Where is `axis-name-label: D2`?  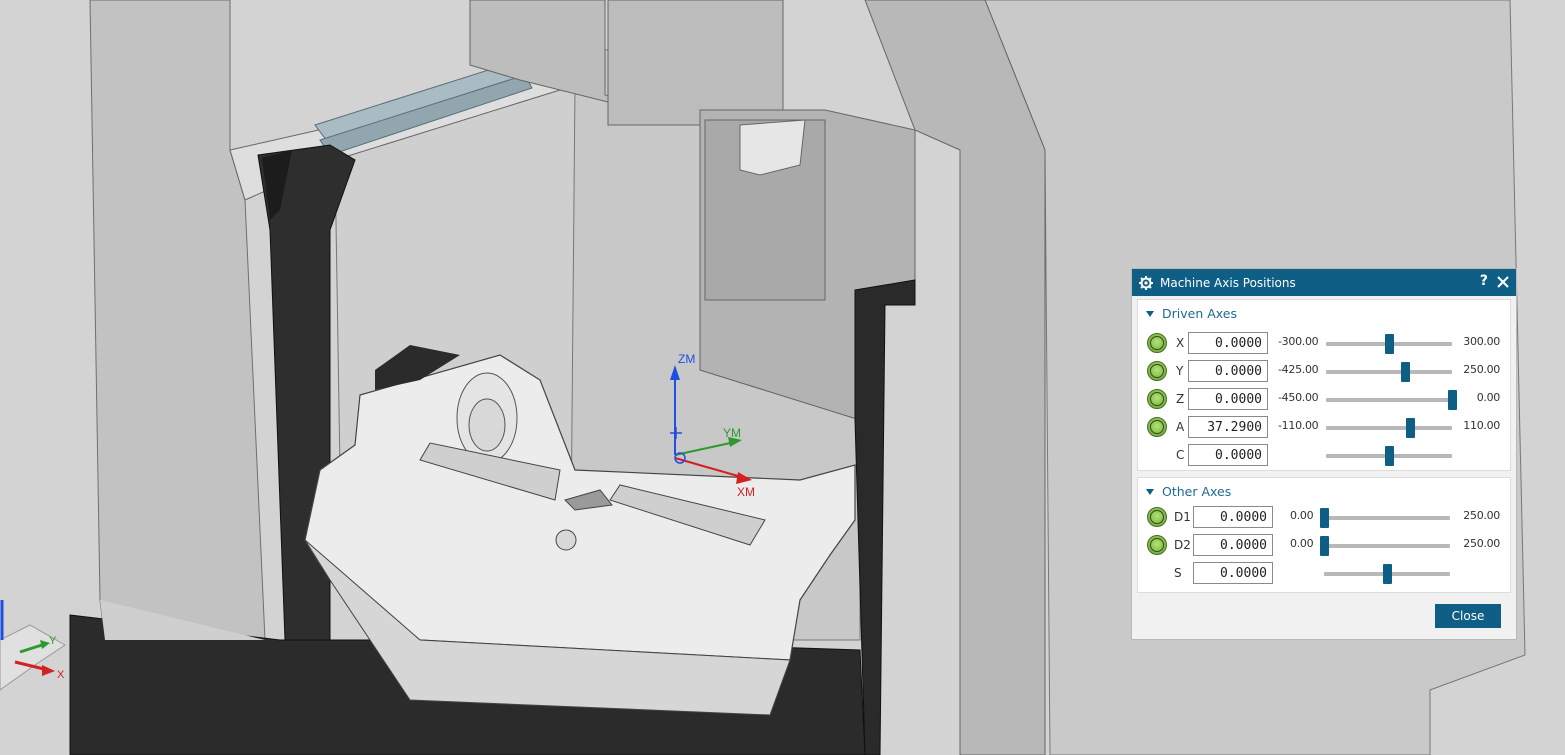 axis-name-label: D2 is located at coordinates (1182, 545).